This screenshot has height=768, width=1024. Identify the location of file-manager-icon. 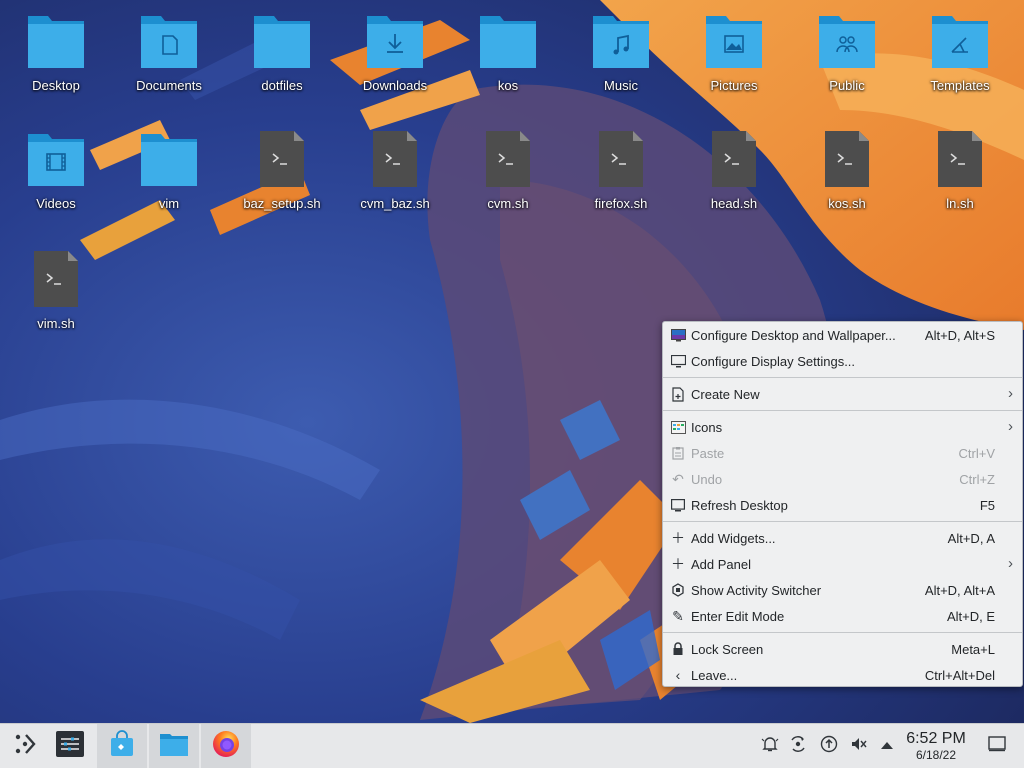
(174, 746).